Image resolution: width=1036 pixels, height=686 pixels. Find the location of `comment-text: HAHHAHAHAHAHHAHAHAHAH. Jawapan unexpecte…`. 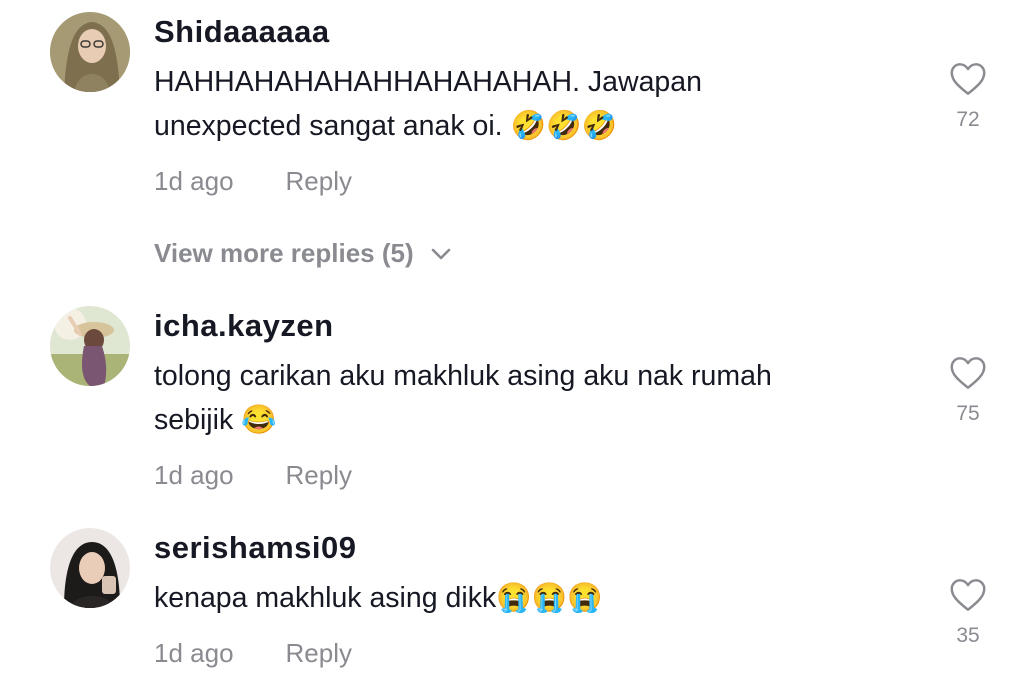

comment-text: HAHHAHAHAHAHHAHAHAHAH. Jawapan unexpecte… is located at coordinates (428, 104).